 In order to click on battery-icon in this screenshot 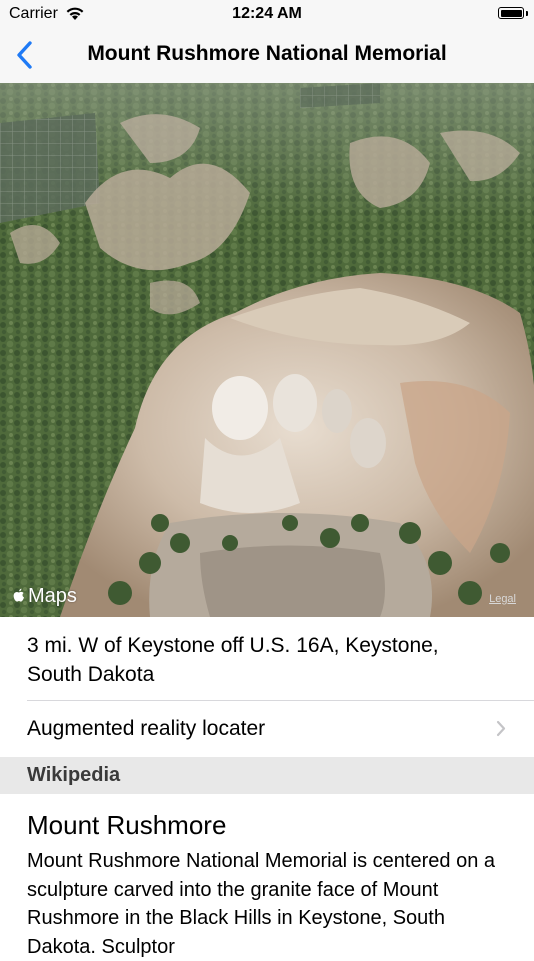, I will do `click(511, 13)`.